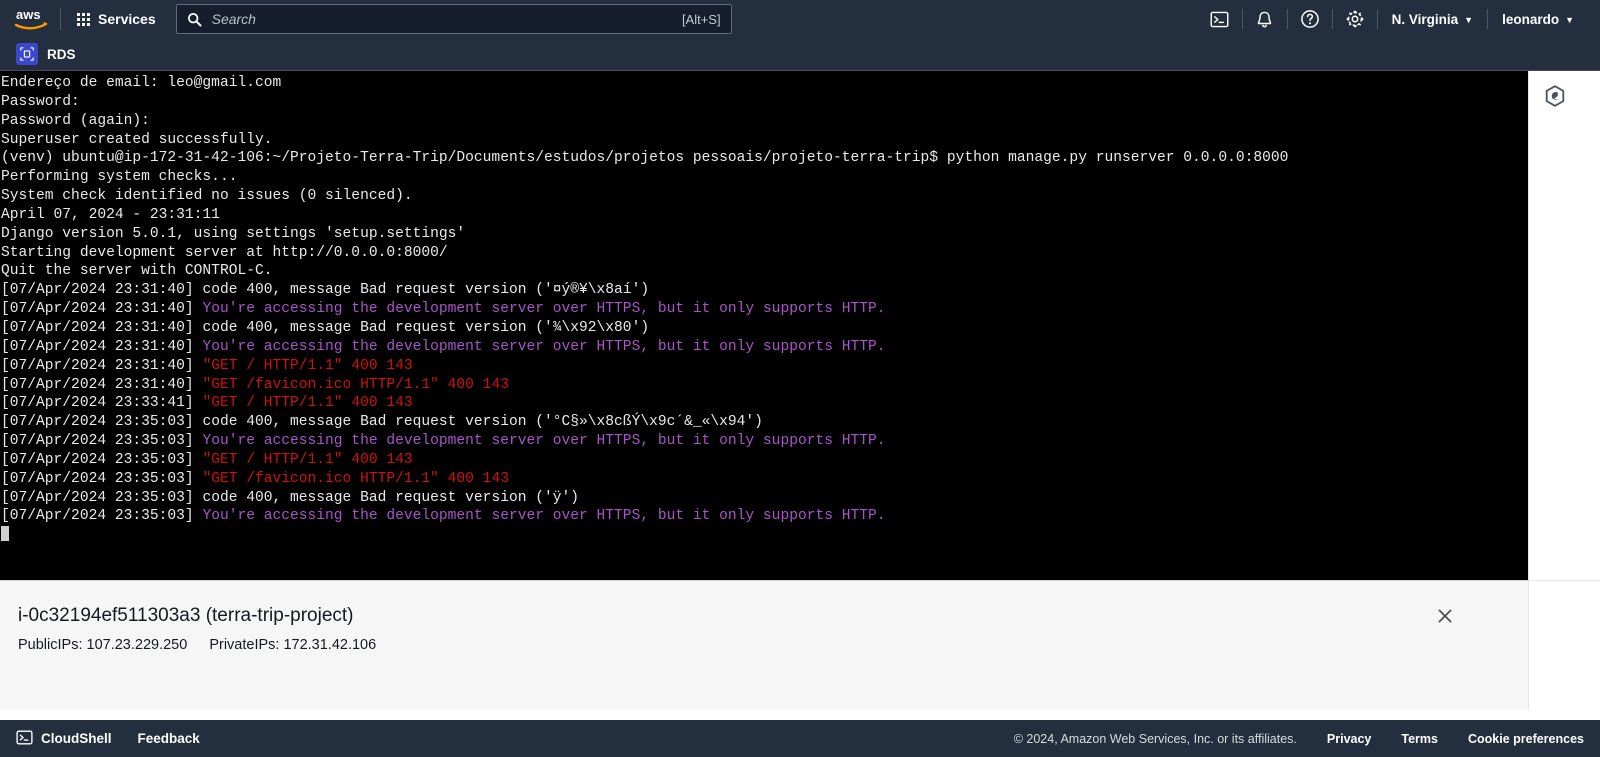 Image resolution: width=1600 pixels, height=757 pixels. What do you see at coordinates (40, 101) in the screenshot?
I see `terminal-text: Password:` at bounding box center [40, 101].